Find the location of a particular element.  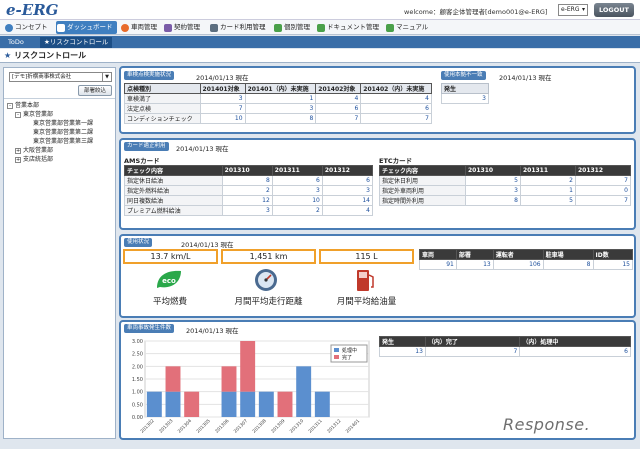

table-cell: 106 is located at coordinates (518, 264).